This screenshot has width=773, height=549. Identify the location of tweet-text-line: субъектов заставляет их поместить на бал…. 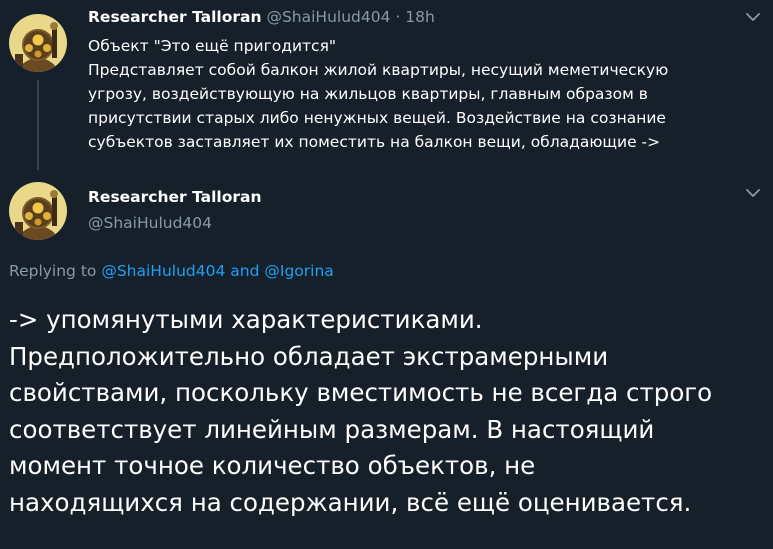
(374, 142).